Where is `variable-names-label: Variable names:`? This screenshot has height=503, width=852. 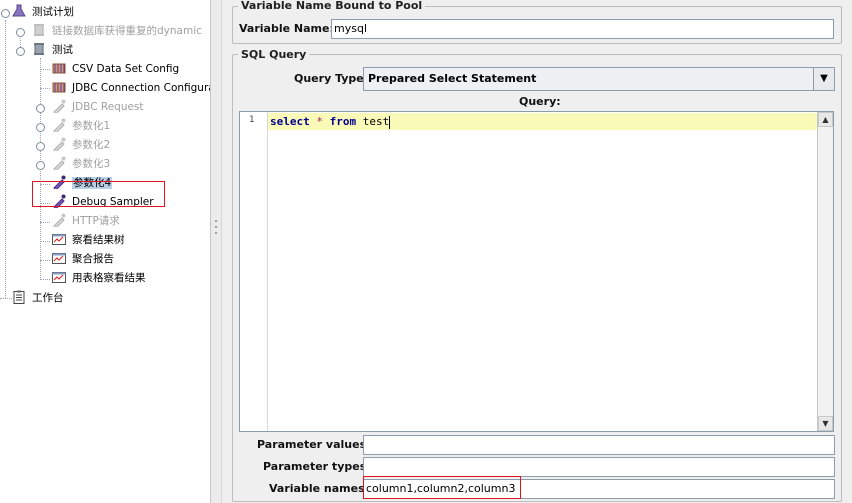 variable-names-label: Variable names: is located at coordinates (319, 488).